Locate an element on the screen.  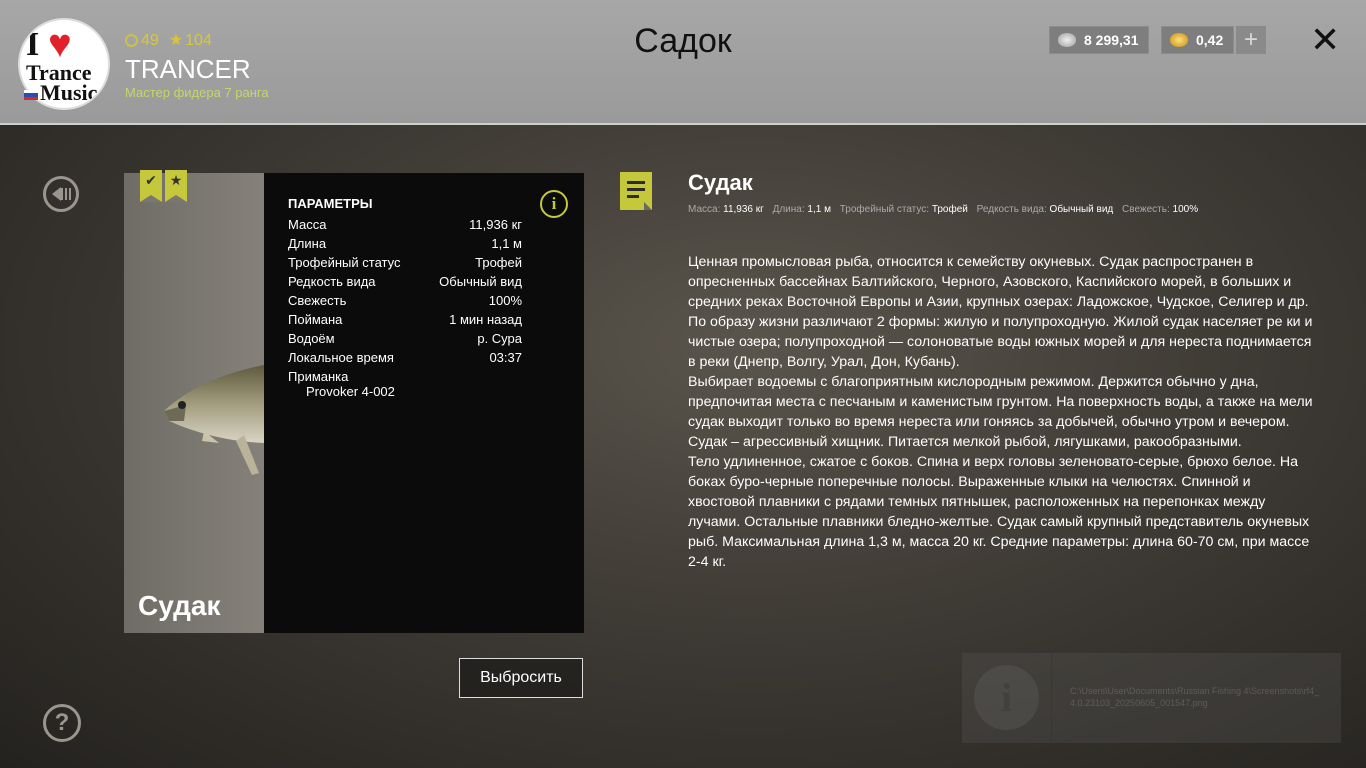
param-row: Поймана 1 мин назад is located at coordinates (405, 321).